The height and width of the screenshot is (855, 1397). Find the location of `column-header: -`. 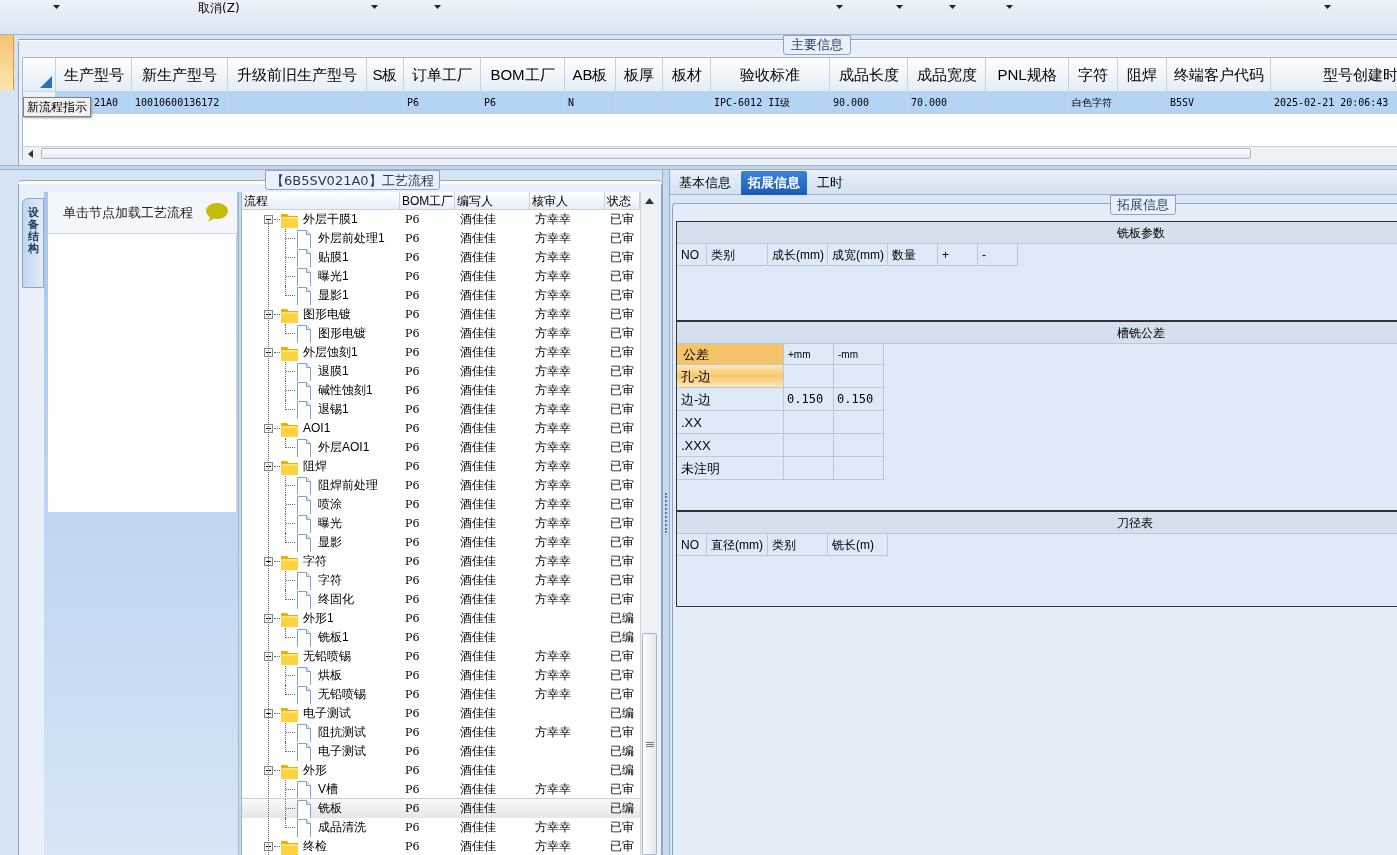

column-header: - is located at coordinates (998, 255).